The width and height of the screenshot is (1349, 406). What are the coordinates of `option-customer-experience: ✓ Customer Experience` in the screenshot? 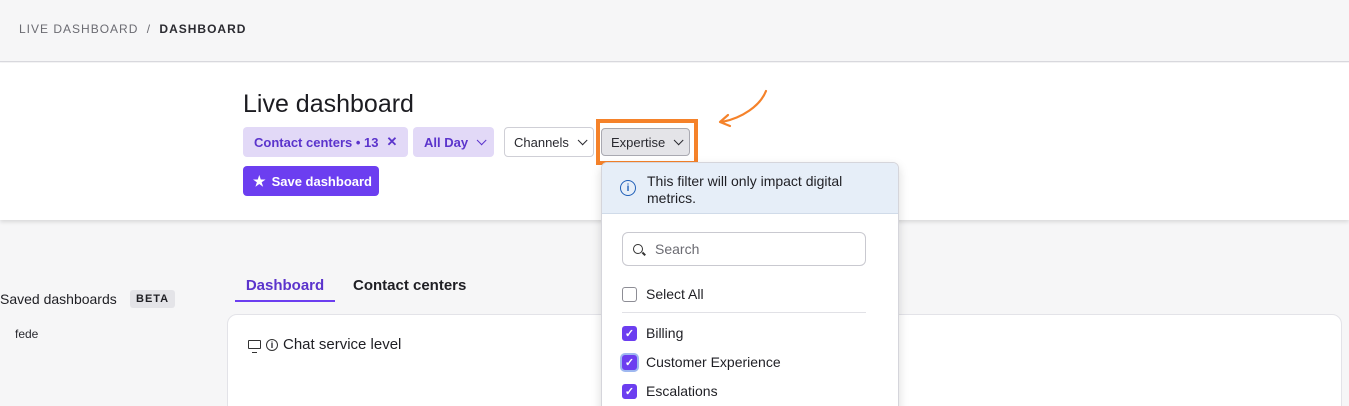 It's located at (701, 362).